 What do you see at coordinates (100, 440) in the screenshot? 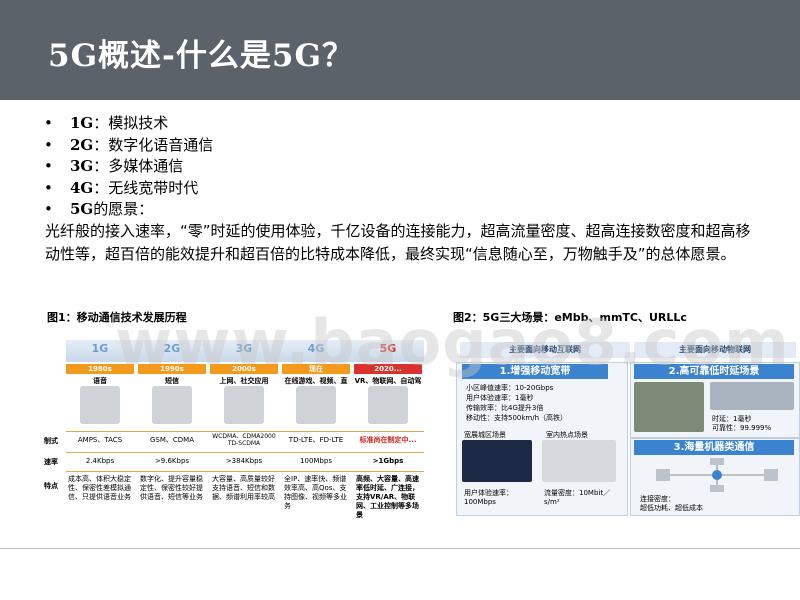
I see `standard-cell: AMPS、TACS` at bounding box center [100, 440].